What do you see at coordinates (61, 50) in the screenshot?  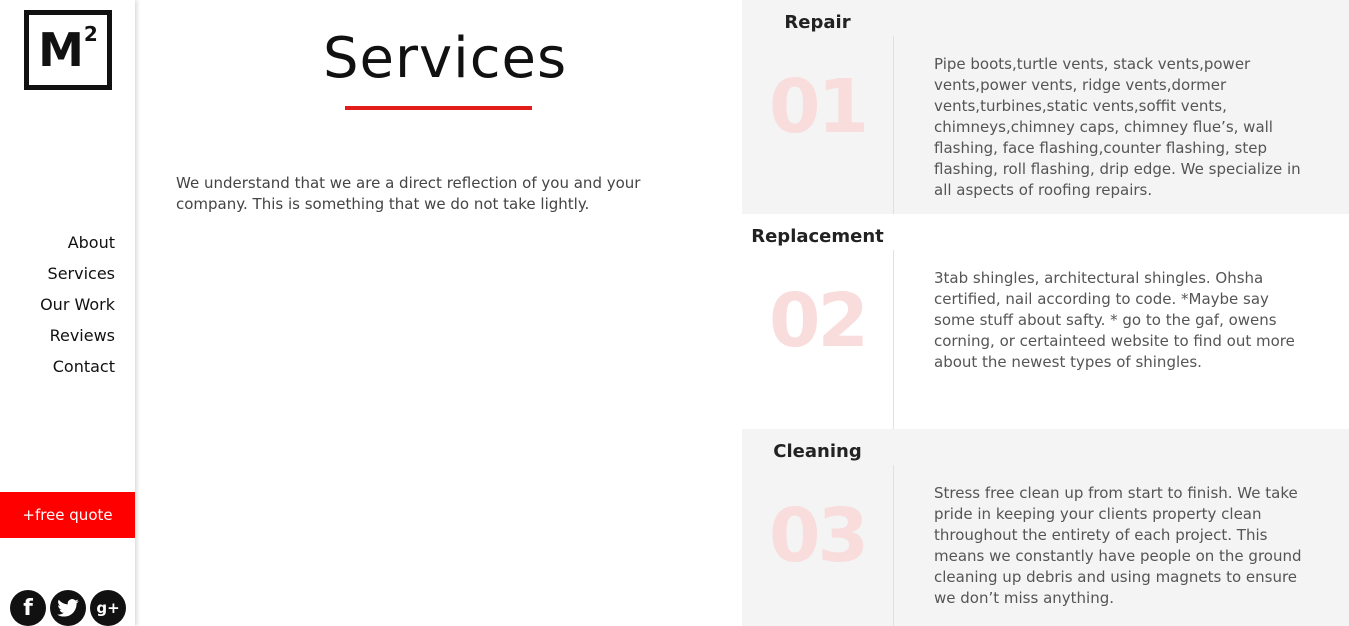 I see `logo-main: M` at bounding box center [61, 50].